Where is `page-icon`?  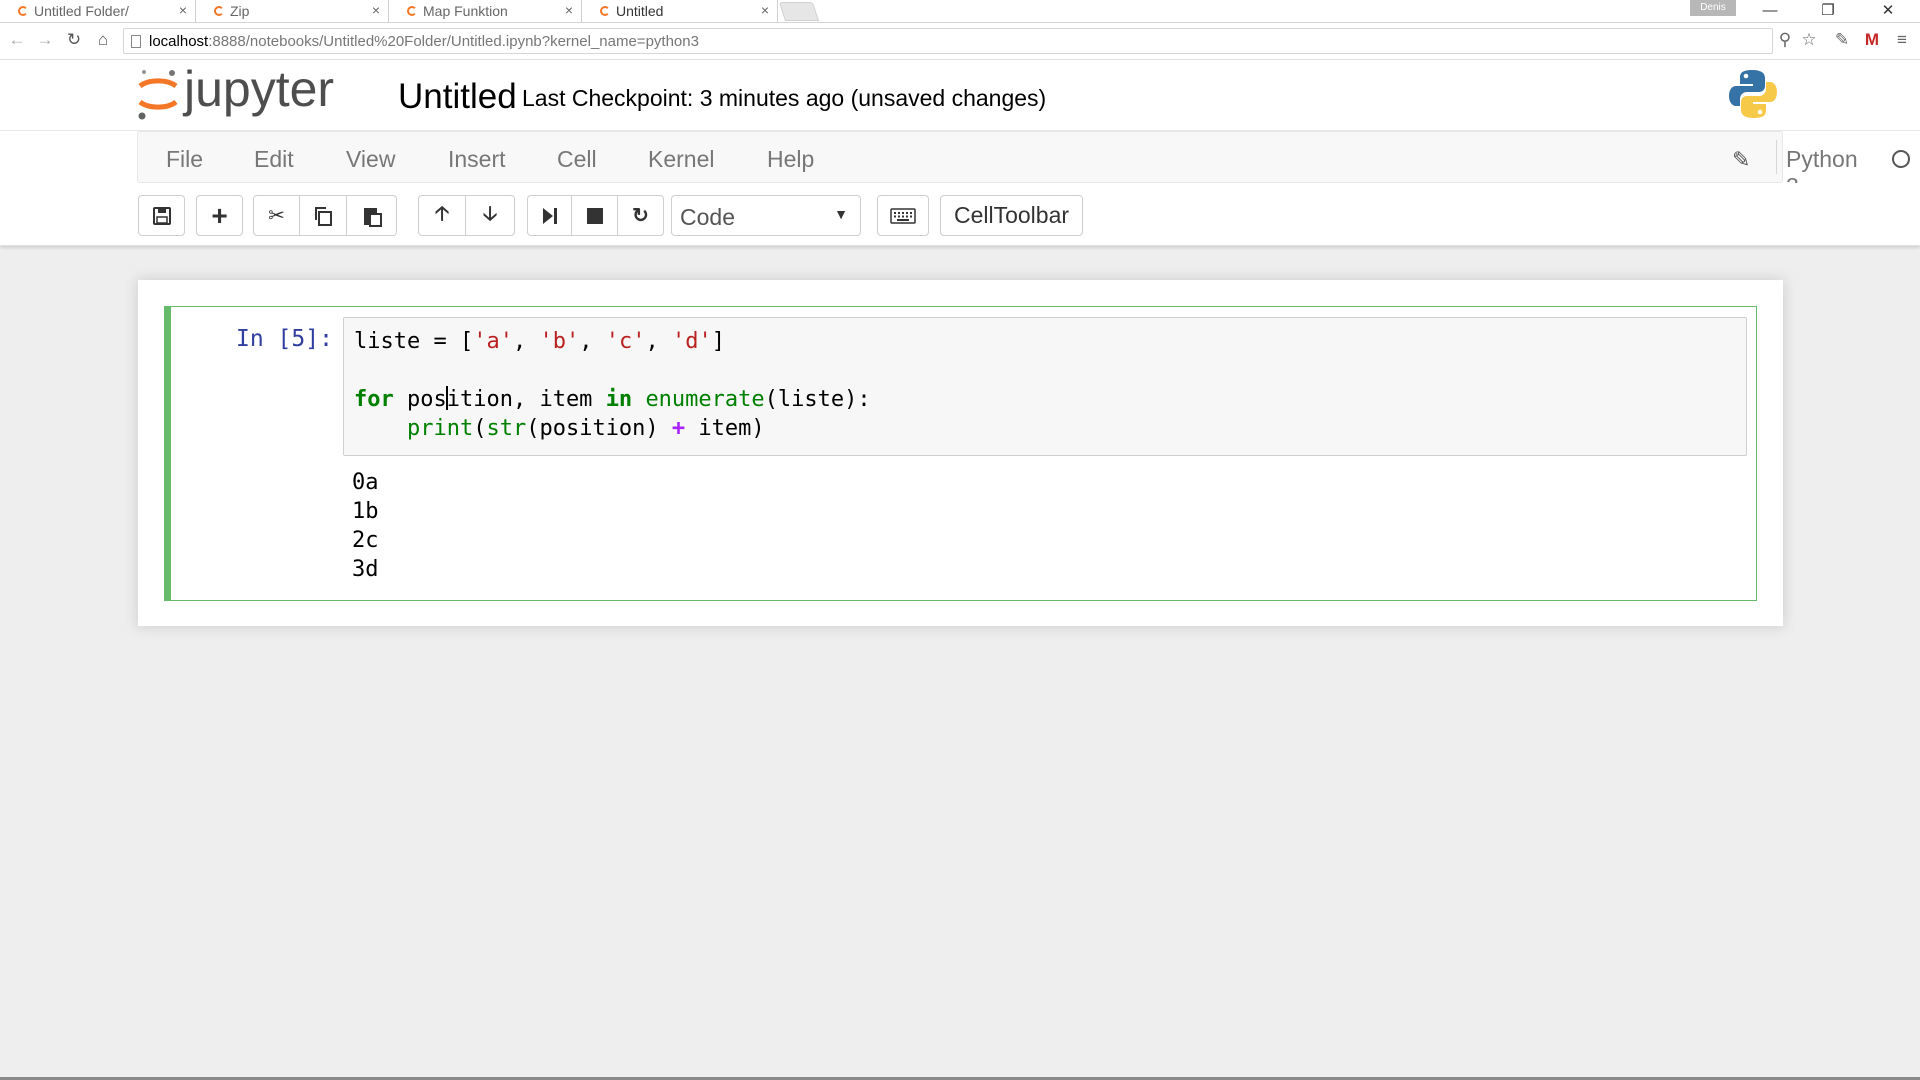
page-icon is located at coordinates (136, 41).